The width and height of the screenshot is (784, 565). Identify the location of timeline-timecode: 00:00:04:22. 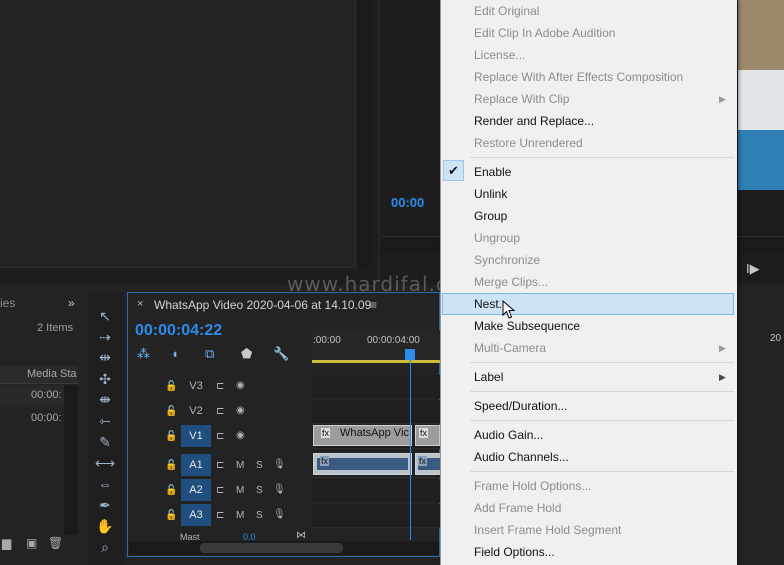
(178, 331).